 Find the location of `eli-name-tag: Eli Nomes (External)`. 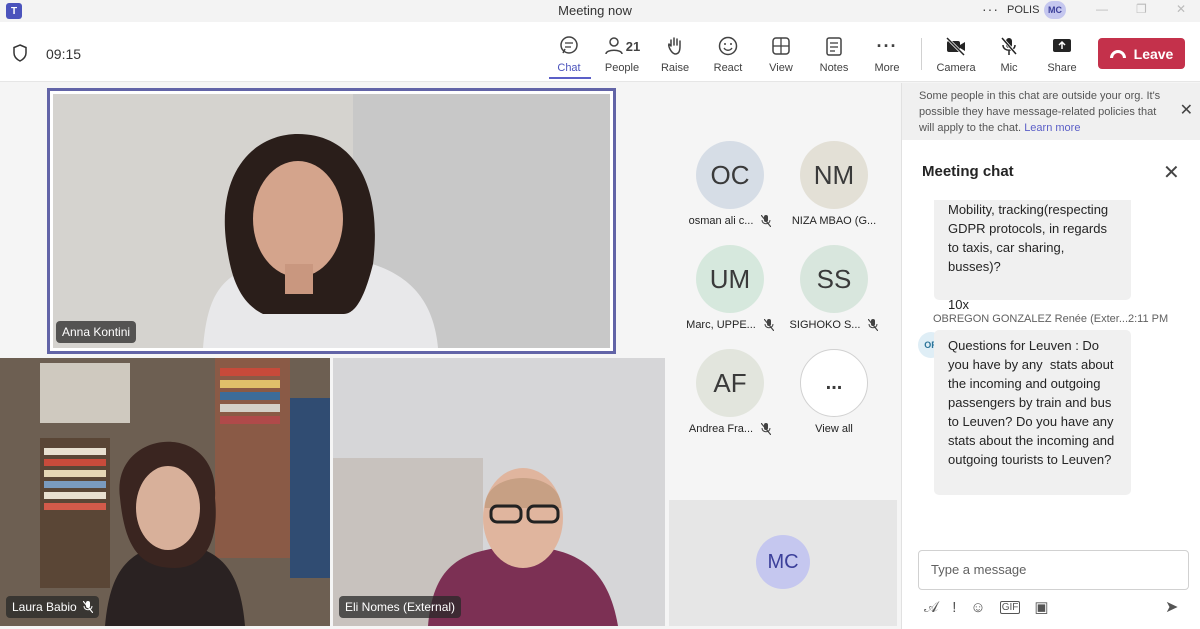

eli-name-tag: Eli Nomes (External) is located at coordinates (400, 607).